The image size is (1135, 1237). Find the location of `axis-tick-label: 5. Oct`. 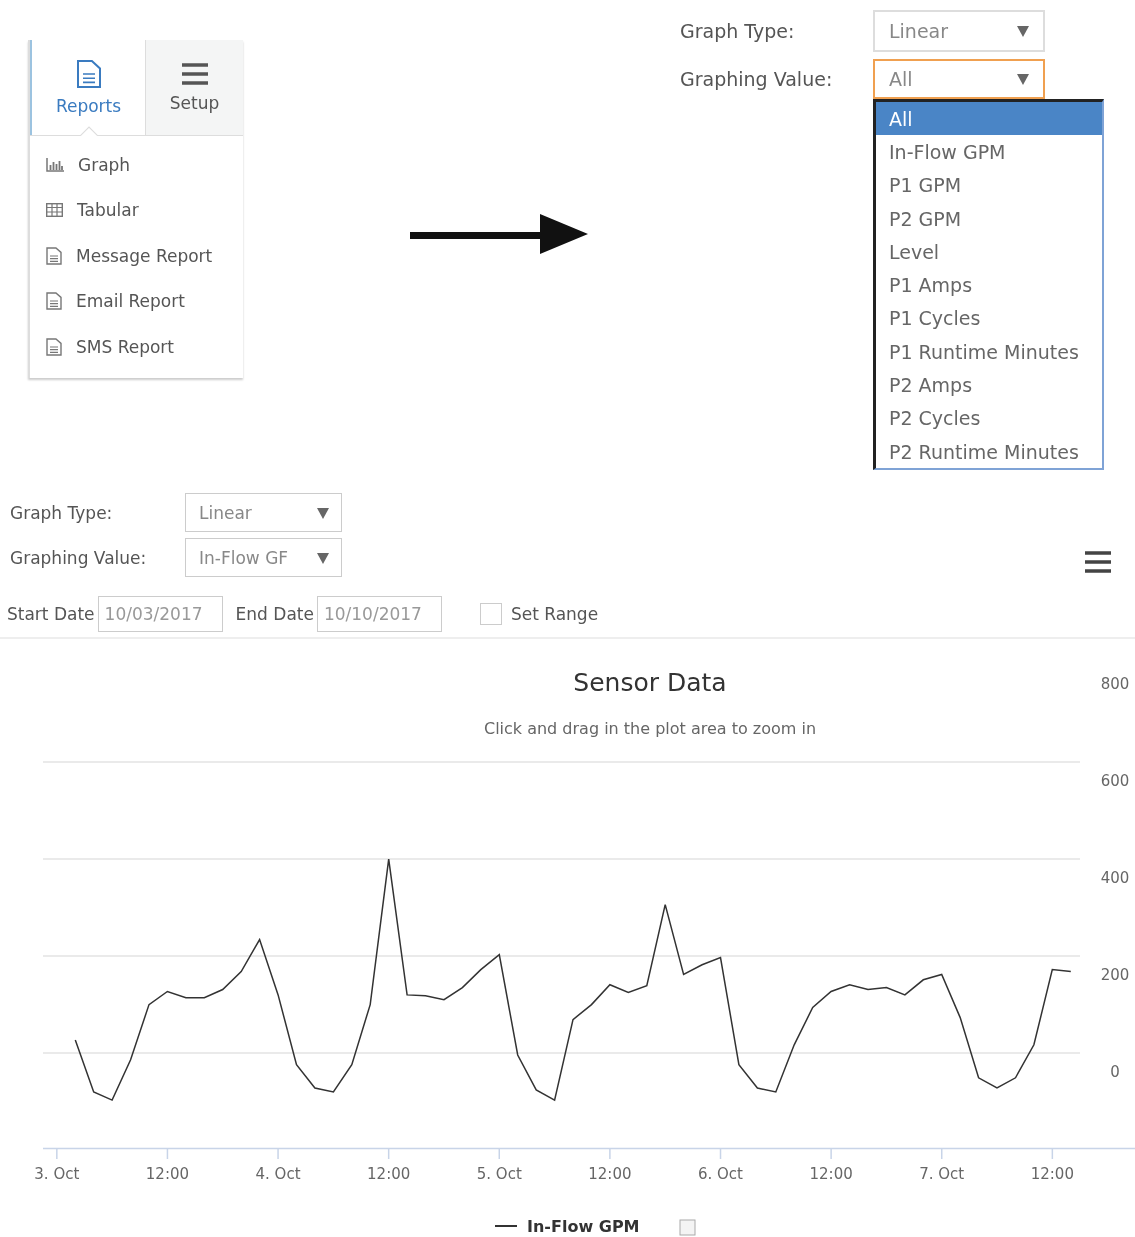

axis-tick-label: 5. Oct is located at coordinates (499, 1174).